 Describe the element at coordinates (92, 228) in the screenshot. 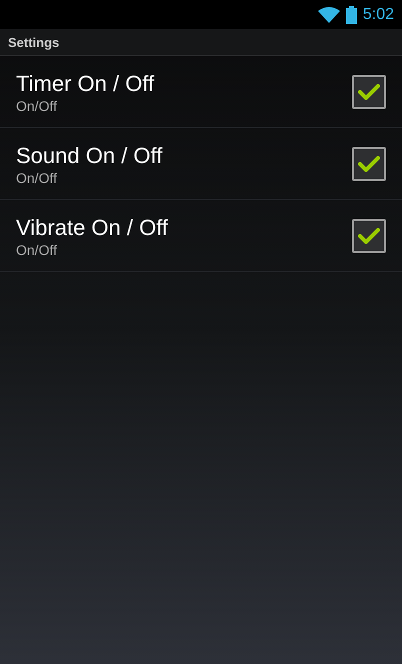

I see `setting-title: Vibrate On / Off` at that location.